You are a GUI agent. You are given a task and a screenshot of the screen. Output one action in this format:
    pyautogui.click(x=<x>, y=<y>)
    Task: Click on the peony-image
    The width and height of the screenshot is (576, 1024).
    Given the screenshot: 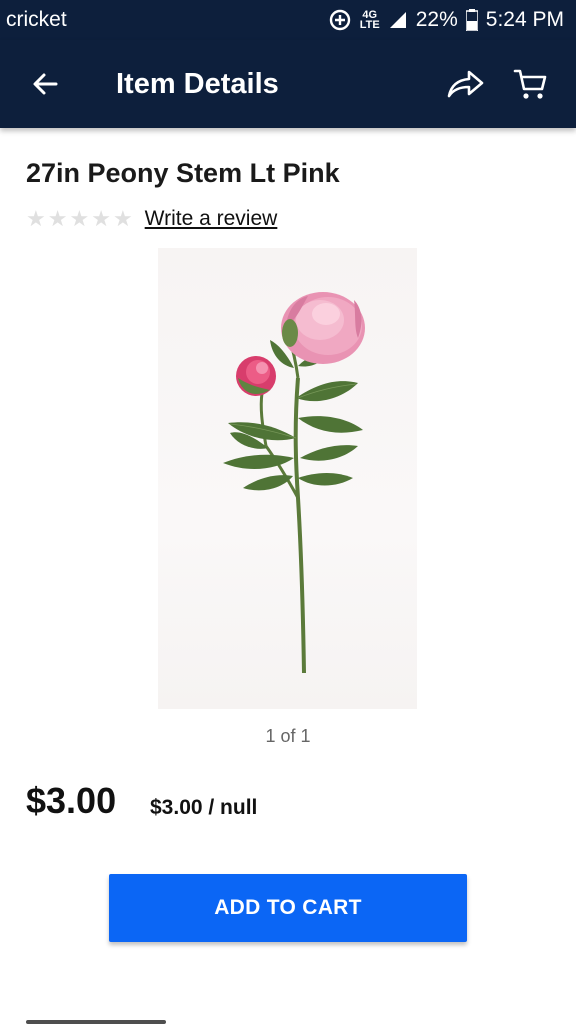 What is the action you would take?
    pyautogui.click(x=294, y=483)
    